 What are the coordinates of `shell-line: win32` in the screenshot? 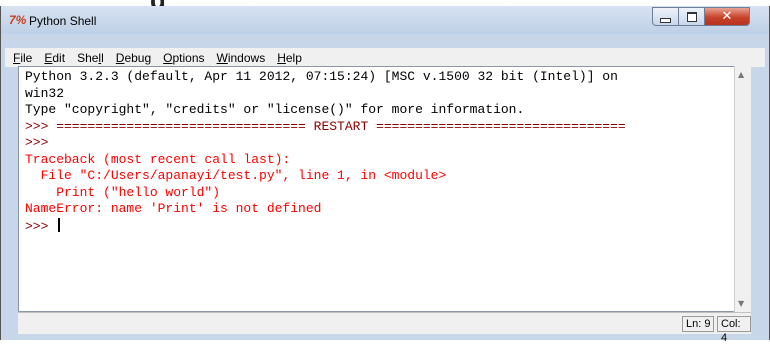 It's located at (45, 93).